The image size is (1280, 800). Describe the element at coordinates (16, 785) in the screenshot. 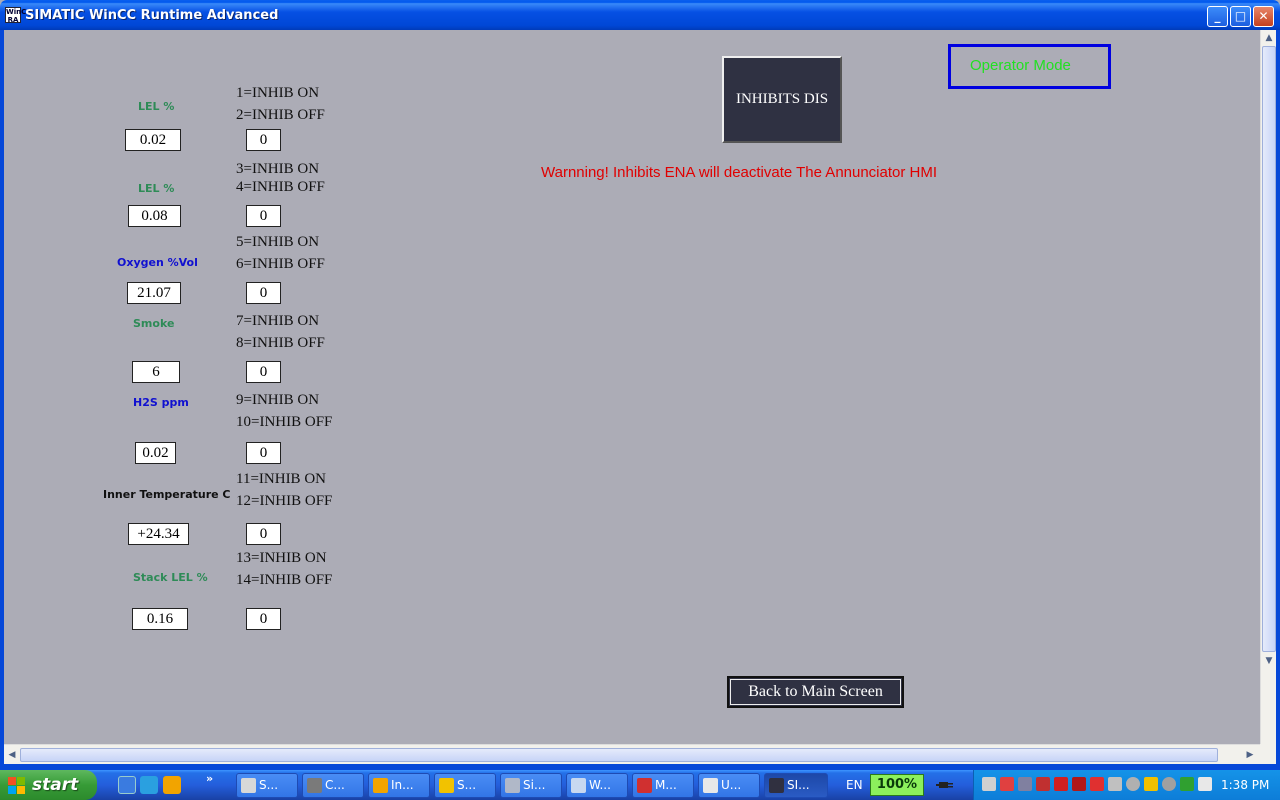

I see `windows-logo-icon` at that location.